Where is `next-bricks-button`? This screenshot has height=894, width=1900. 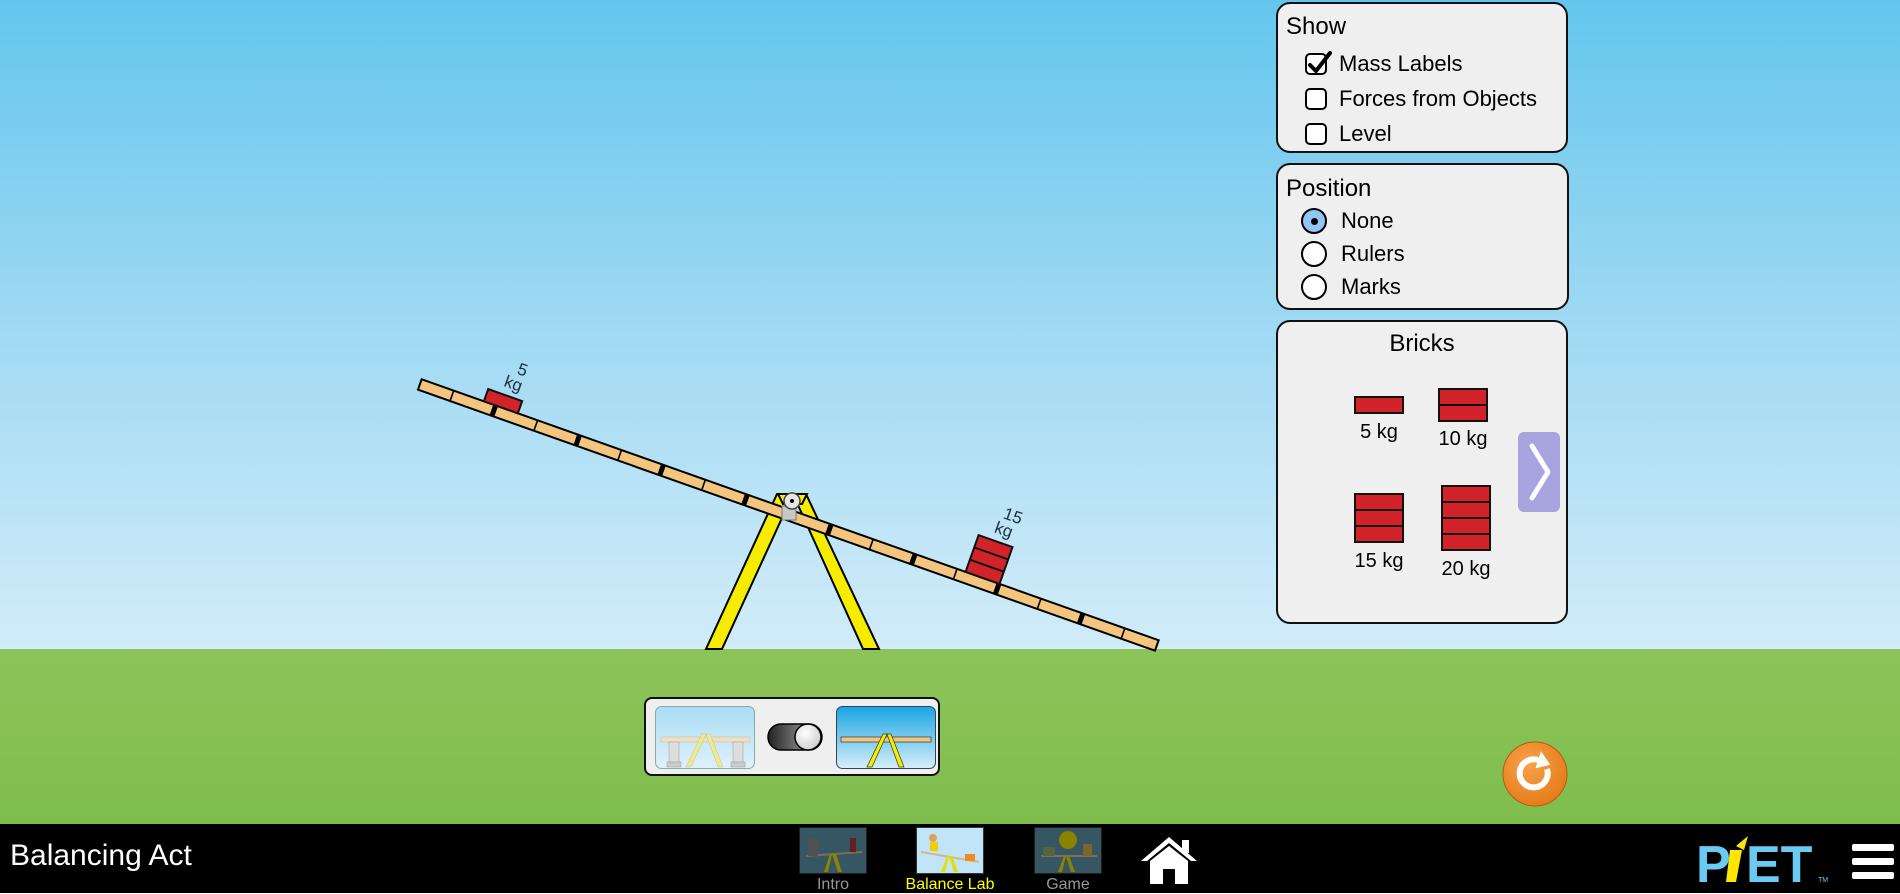
next-bricks-button is located at coordinates (1539, 472).